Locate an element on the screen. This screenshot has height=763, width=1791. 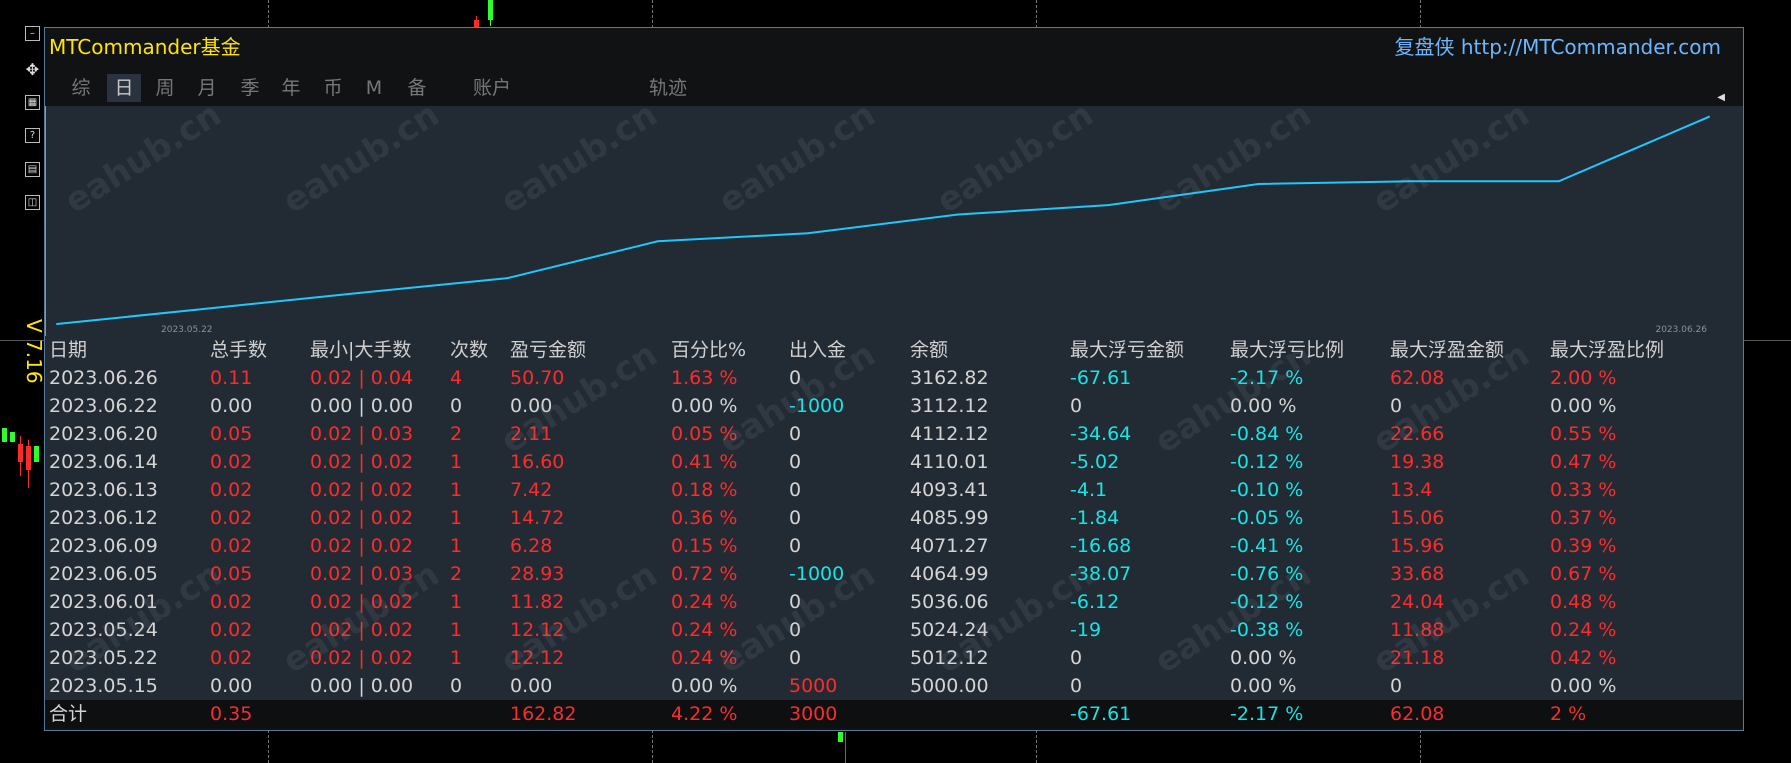
tab-5: 年 is located at coordinates (291, 88).